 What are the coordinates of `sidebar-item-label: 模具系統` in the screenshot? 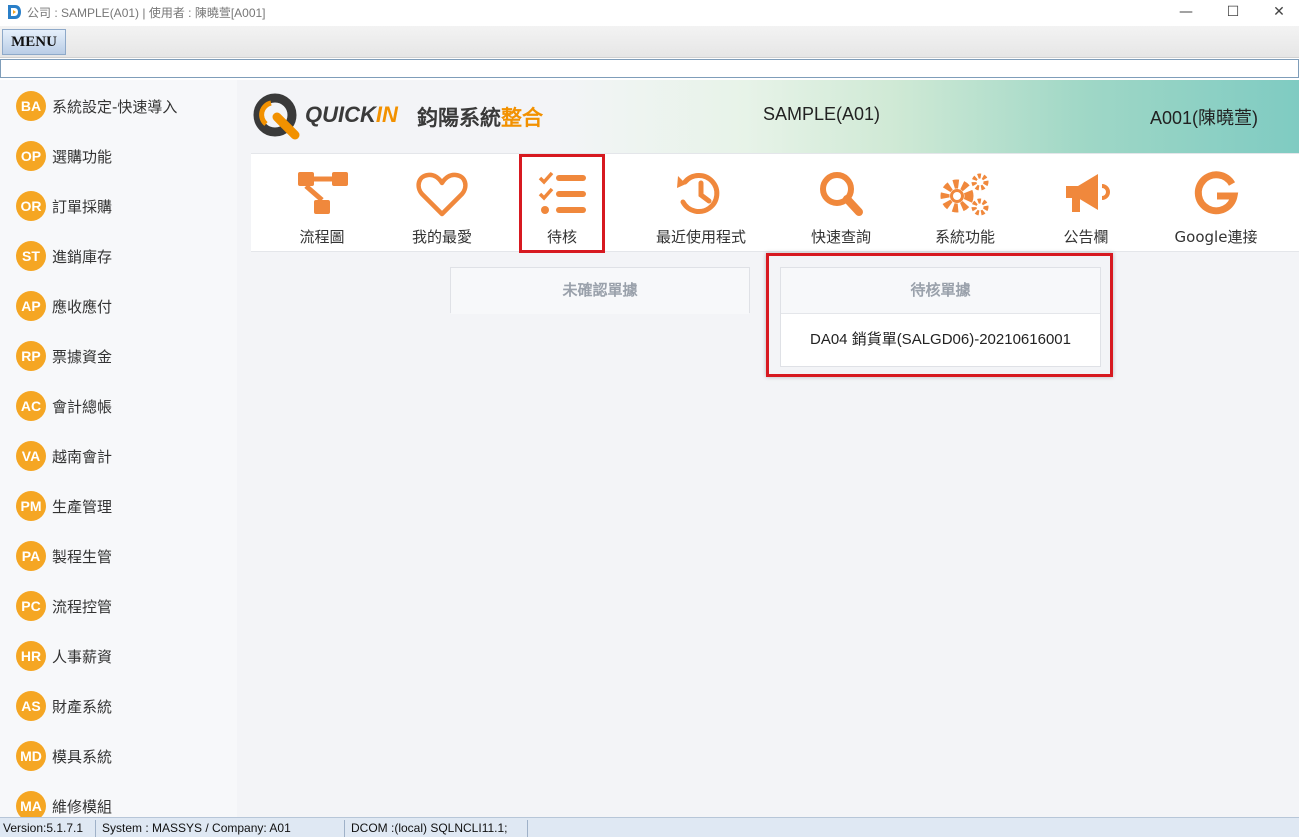 It's located at (82, 756).